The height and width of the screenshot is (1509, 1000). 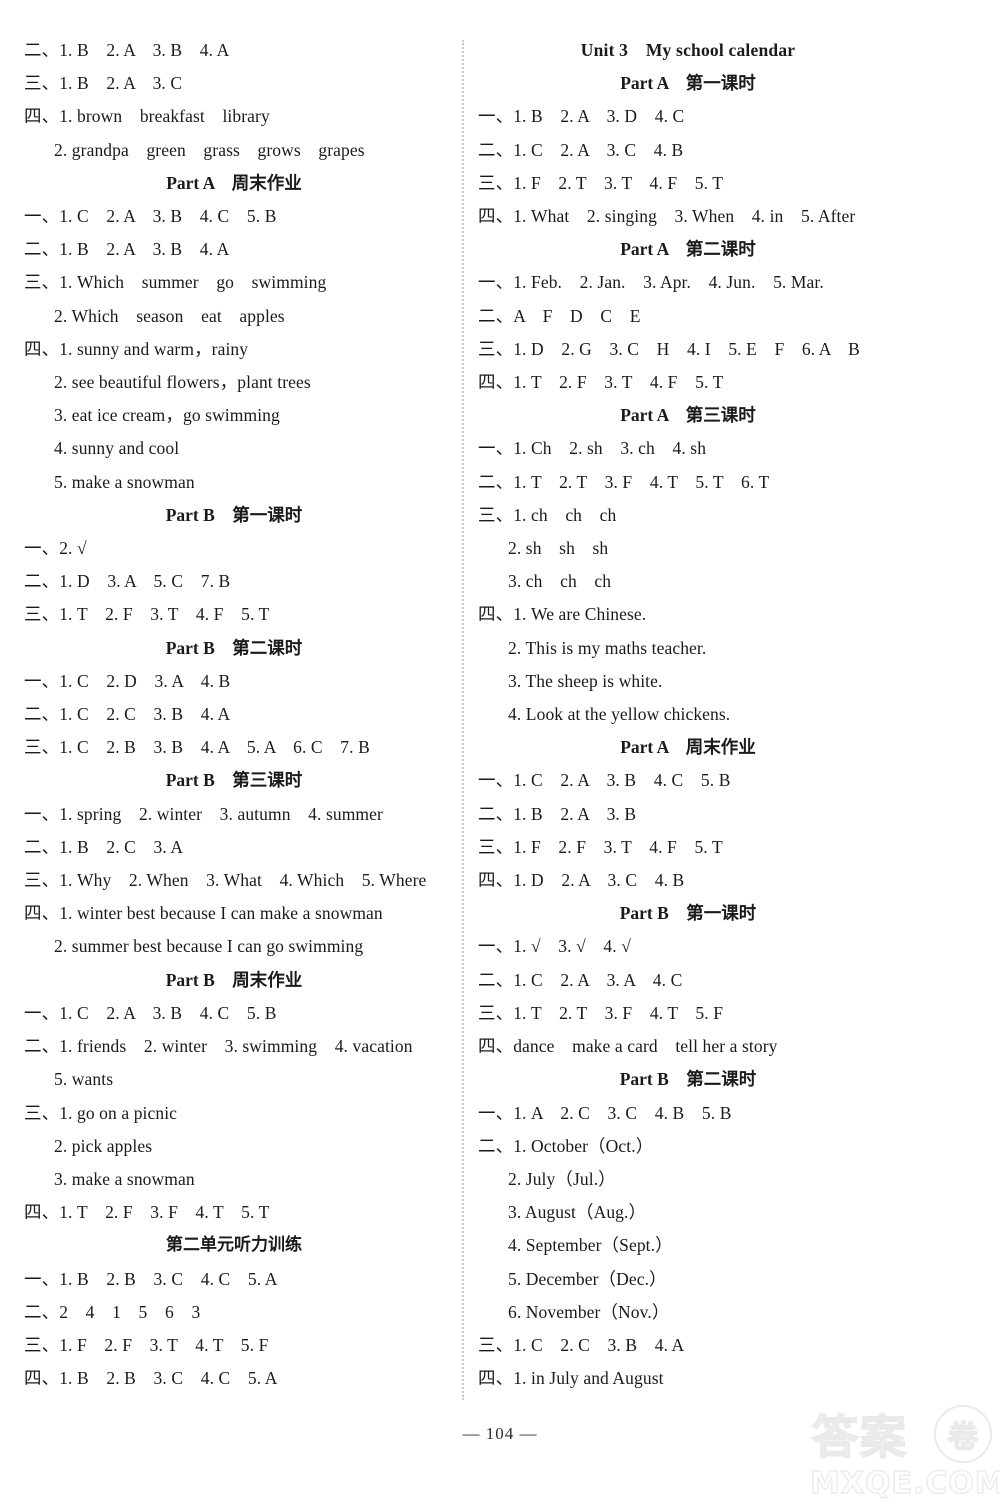 What do you see at coordinates (600, 846) in the screenshot?
I see `answer-line: 三、1. F 2. F 3. T 4. F 5. T` at bounding box center [600, 846].